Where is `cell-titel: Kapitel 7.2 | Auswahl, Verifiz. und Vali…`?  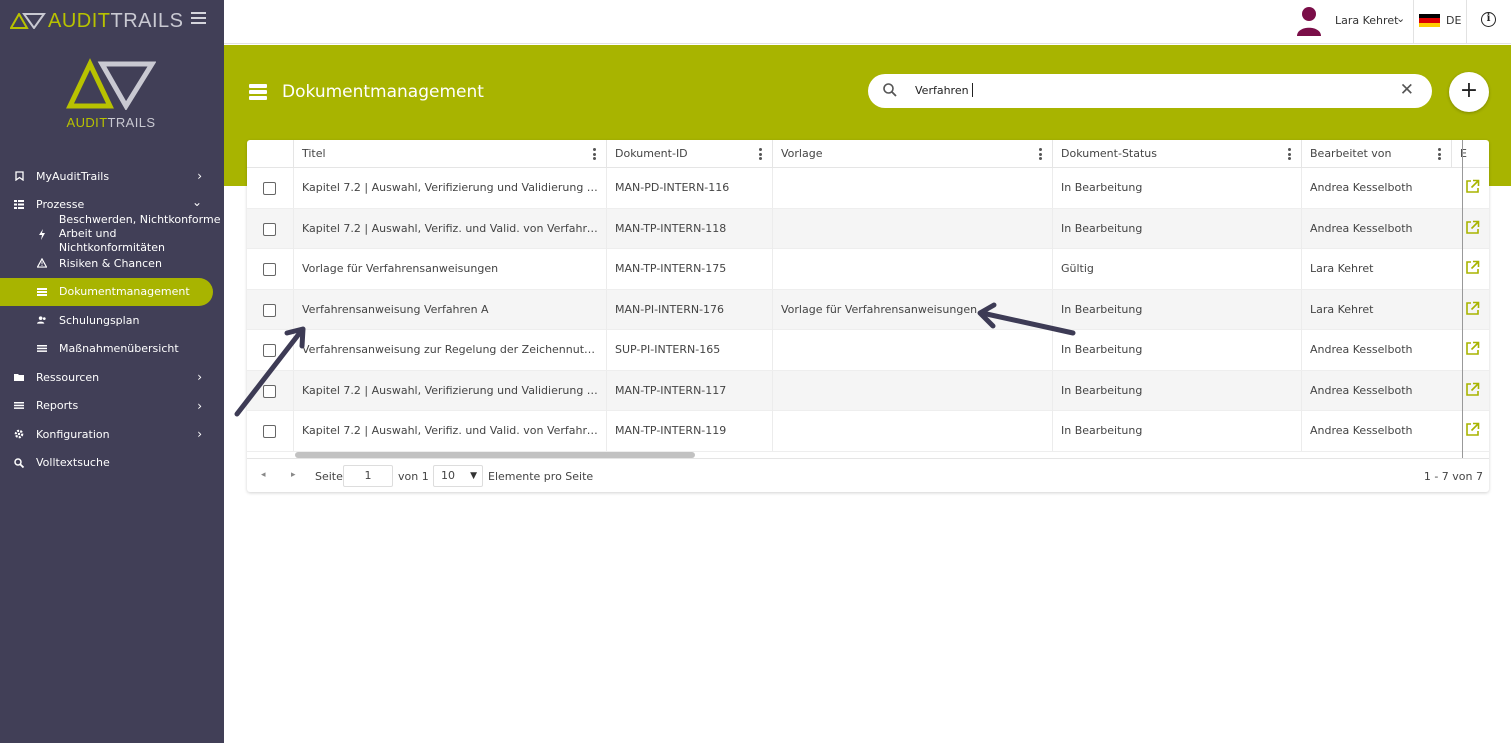
cell-titel: Kapitel 7.2 | Auswahl, Verifiz. und Vali… is located at coordinates (449, 431).